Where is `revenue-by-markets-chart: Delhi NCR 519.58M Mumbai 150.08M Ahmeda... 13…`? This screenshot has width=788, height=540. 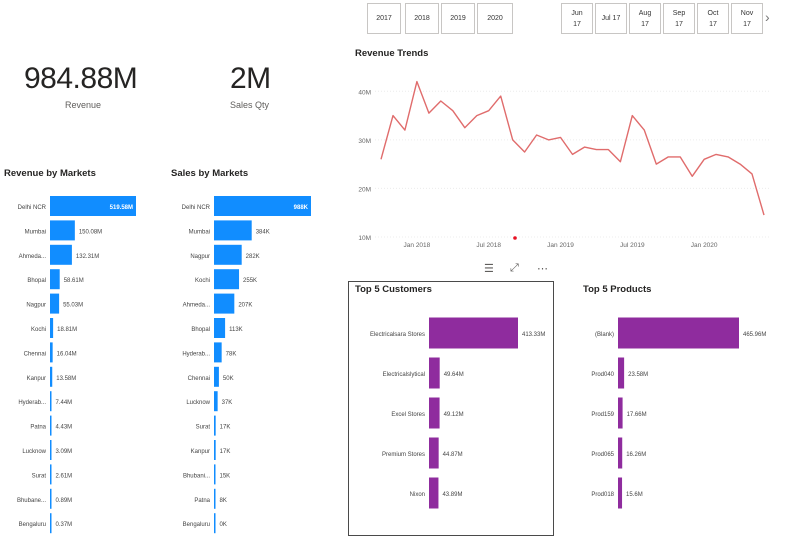
revenue-by-markets-chart: Delhi NCR 519.58M Mumbai 150.08M Ahmeda... 13… is located at coordinates (76, 365).